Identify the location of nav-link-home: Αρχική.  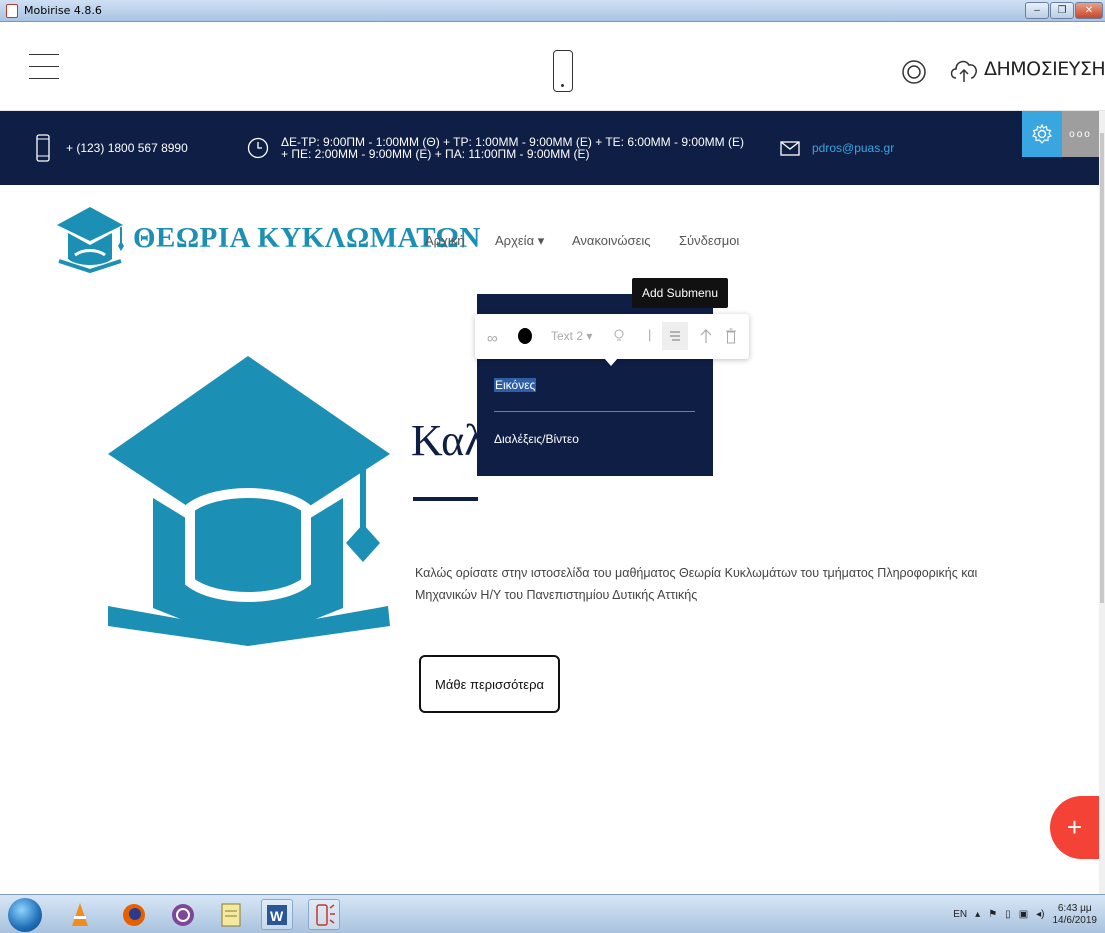
(445, 240).